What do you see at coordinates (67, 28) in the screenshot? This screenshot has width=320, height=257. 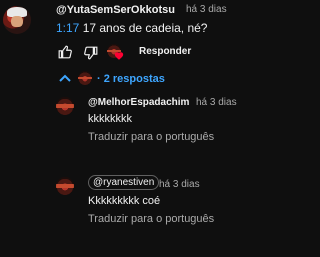 I see `timestamp-link: 1:17` at bounding box center [67, 28].